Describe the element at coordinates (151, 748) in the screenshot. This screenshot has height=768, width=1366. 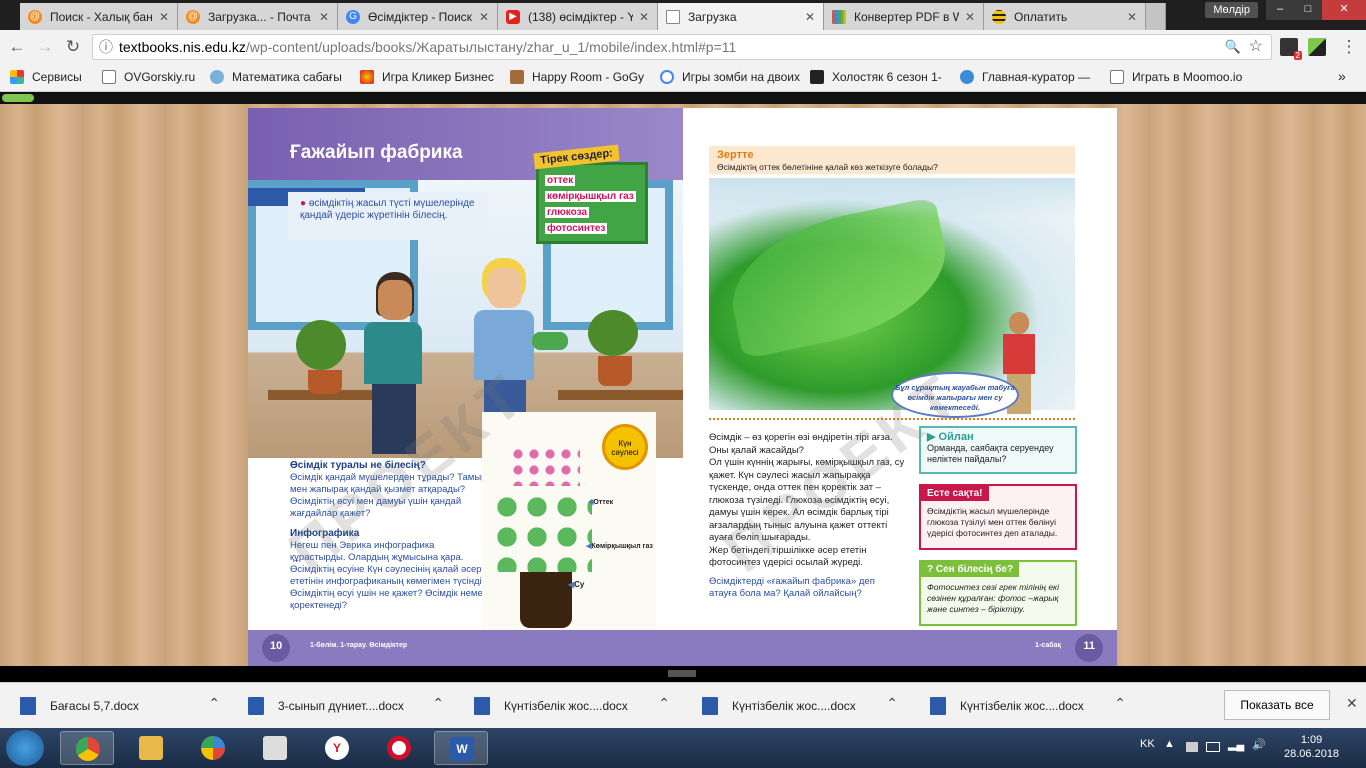
I see `taskbar-explorer` at that location.